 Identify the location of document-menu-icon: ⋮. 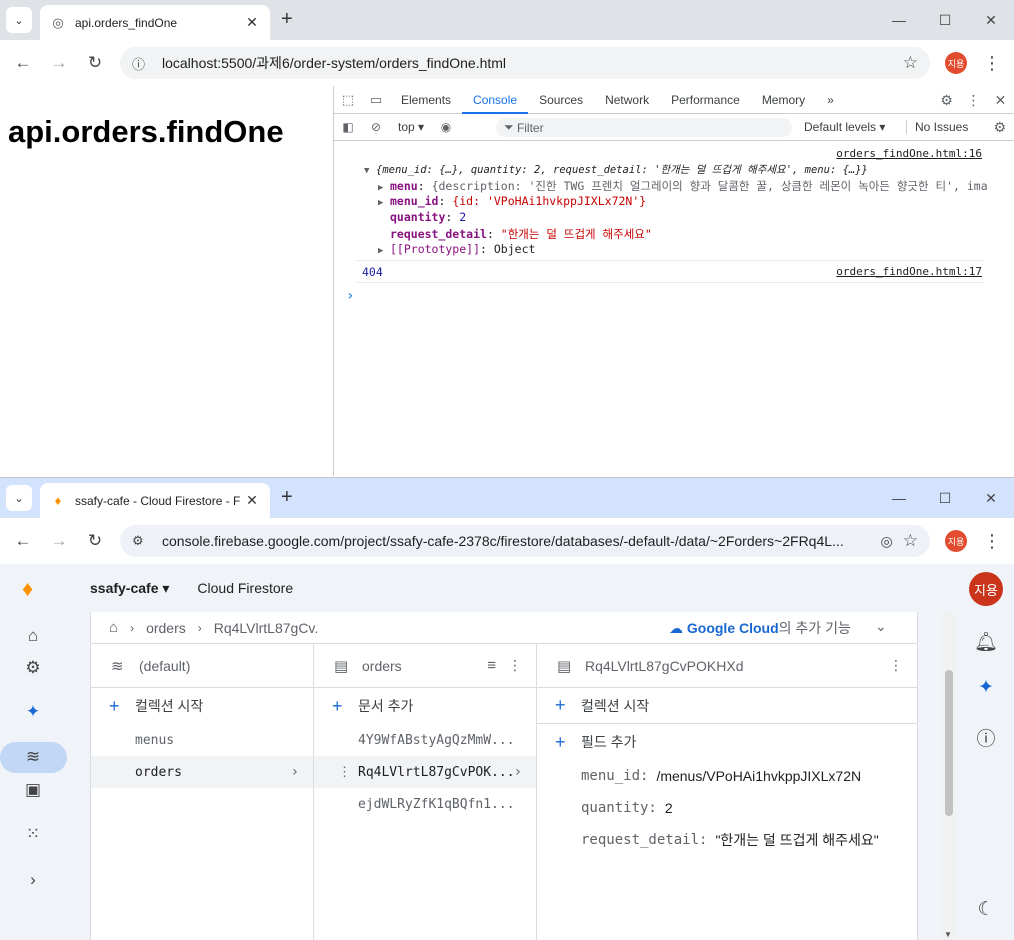
(896, 665).